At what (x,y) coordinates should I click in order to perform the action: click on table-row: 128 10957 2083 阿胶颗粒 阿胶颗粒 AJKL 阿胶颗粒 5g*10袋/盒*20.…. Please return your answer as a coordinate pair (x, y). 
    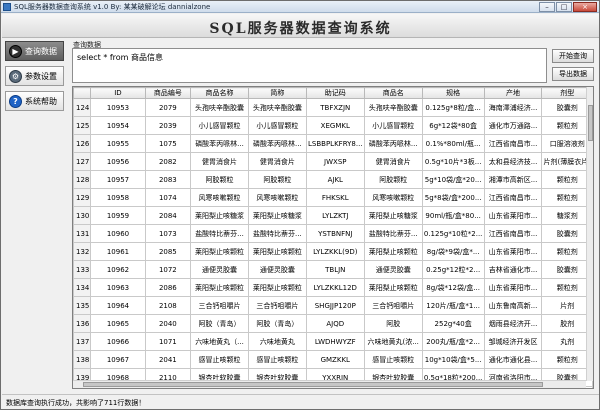
    Looking at the image, I should click on (333, 179).